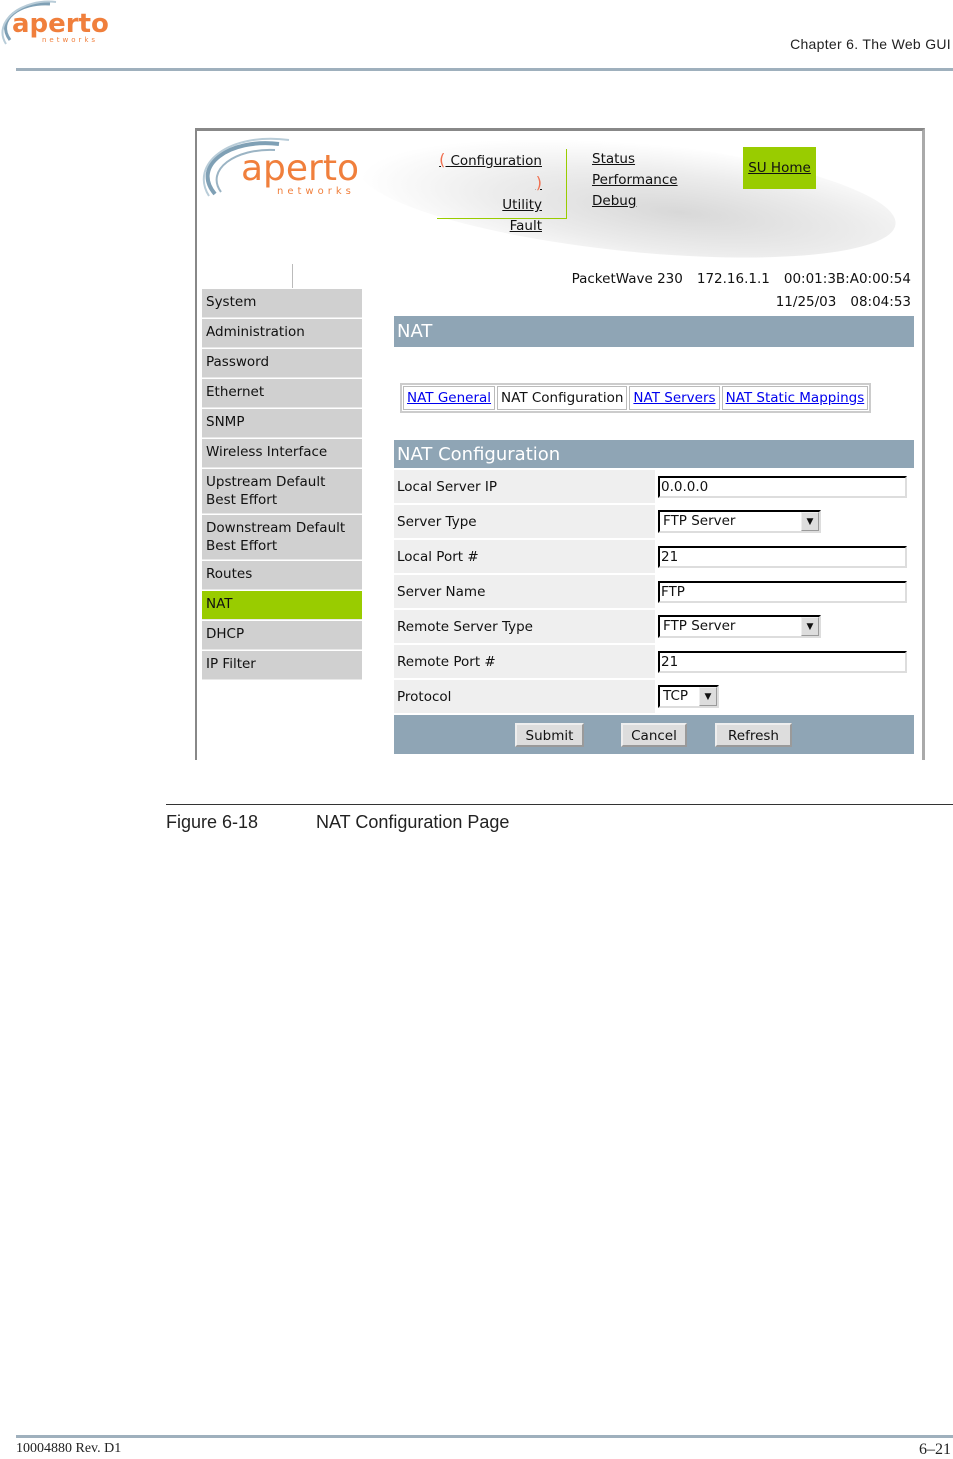 This screenshot has width=953, height=1459. What do you see at coordinates (282, 635) in the screenshot?
I see `sidebar-item-dhcp: DHCP` at bounding box center [282, 635].